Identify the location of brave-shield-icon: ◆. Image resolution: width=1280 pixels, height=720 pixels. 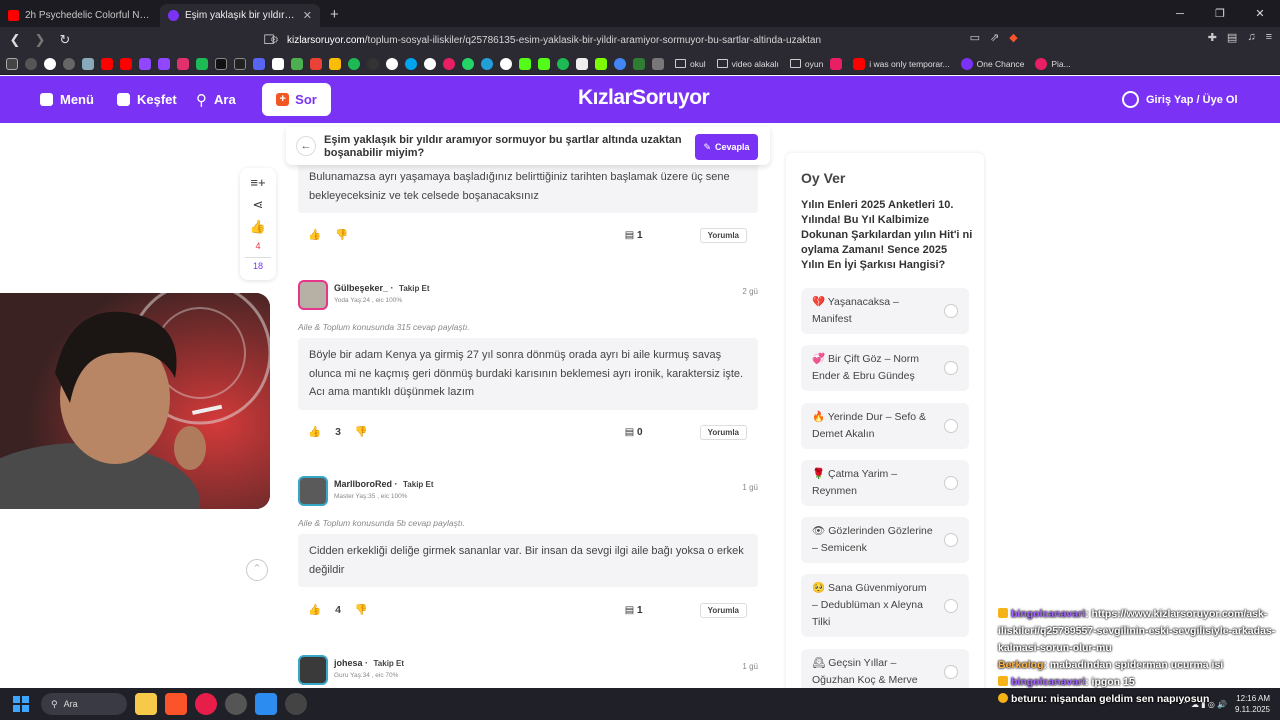
(1013, 37).